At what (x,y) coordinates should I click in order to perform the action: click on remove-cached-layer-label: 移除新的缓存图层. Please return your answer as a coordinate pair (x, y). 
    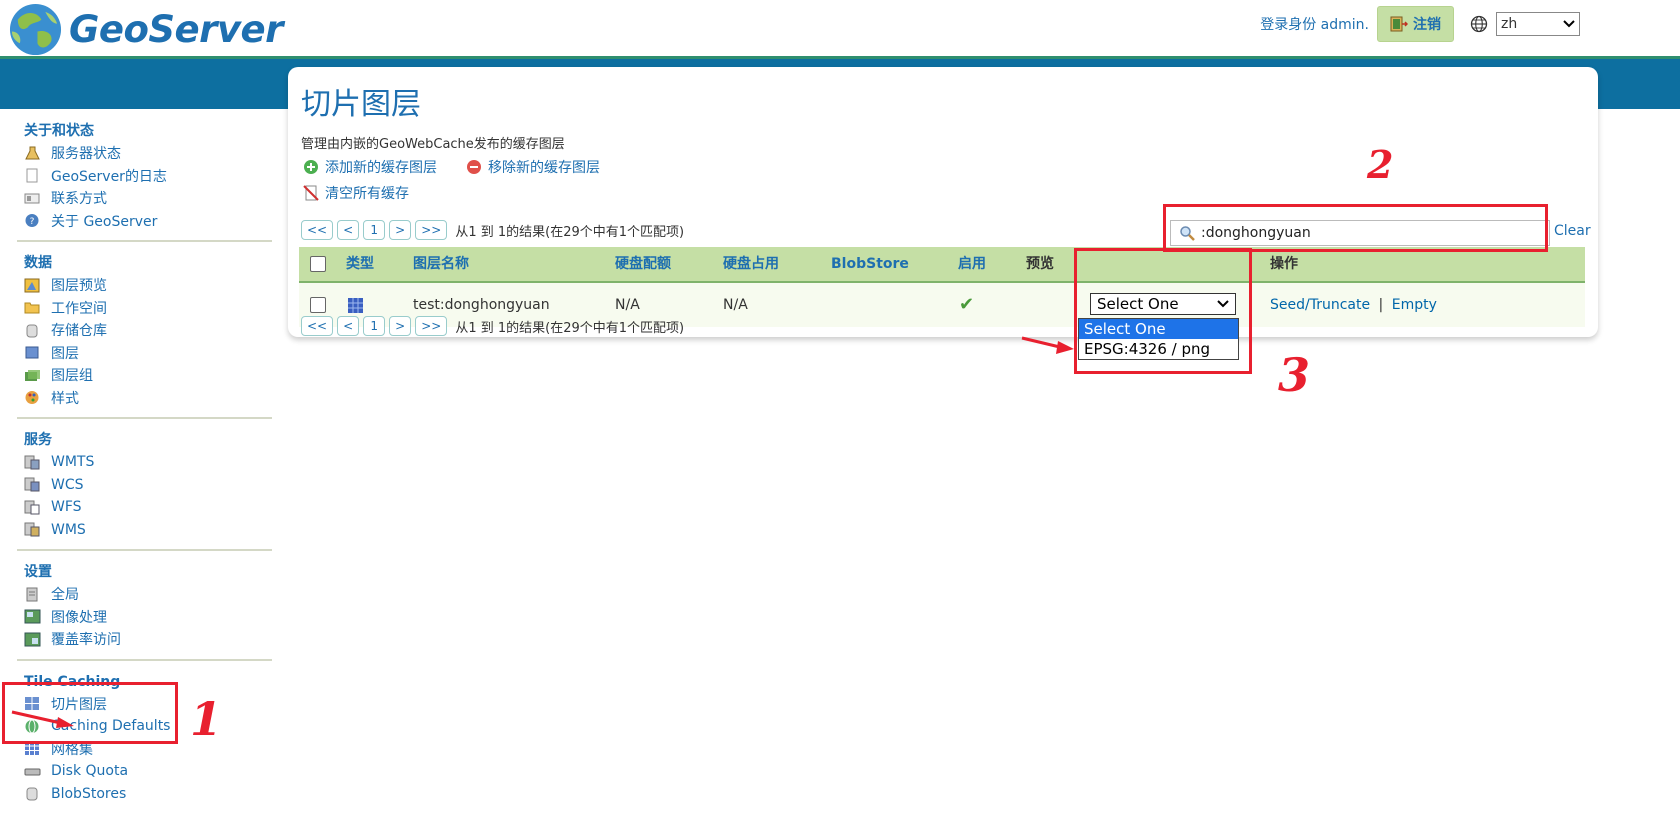
    Looking at the image, I should click on (544, 168).